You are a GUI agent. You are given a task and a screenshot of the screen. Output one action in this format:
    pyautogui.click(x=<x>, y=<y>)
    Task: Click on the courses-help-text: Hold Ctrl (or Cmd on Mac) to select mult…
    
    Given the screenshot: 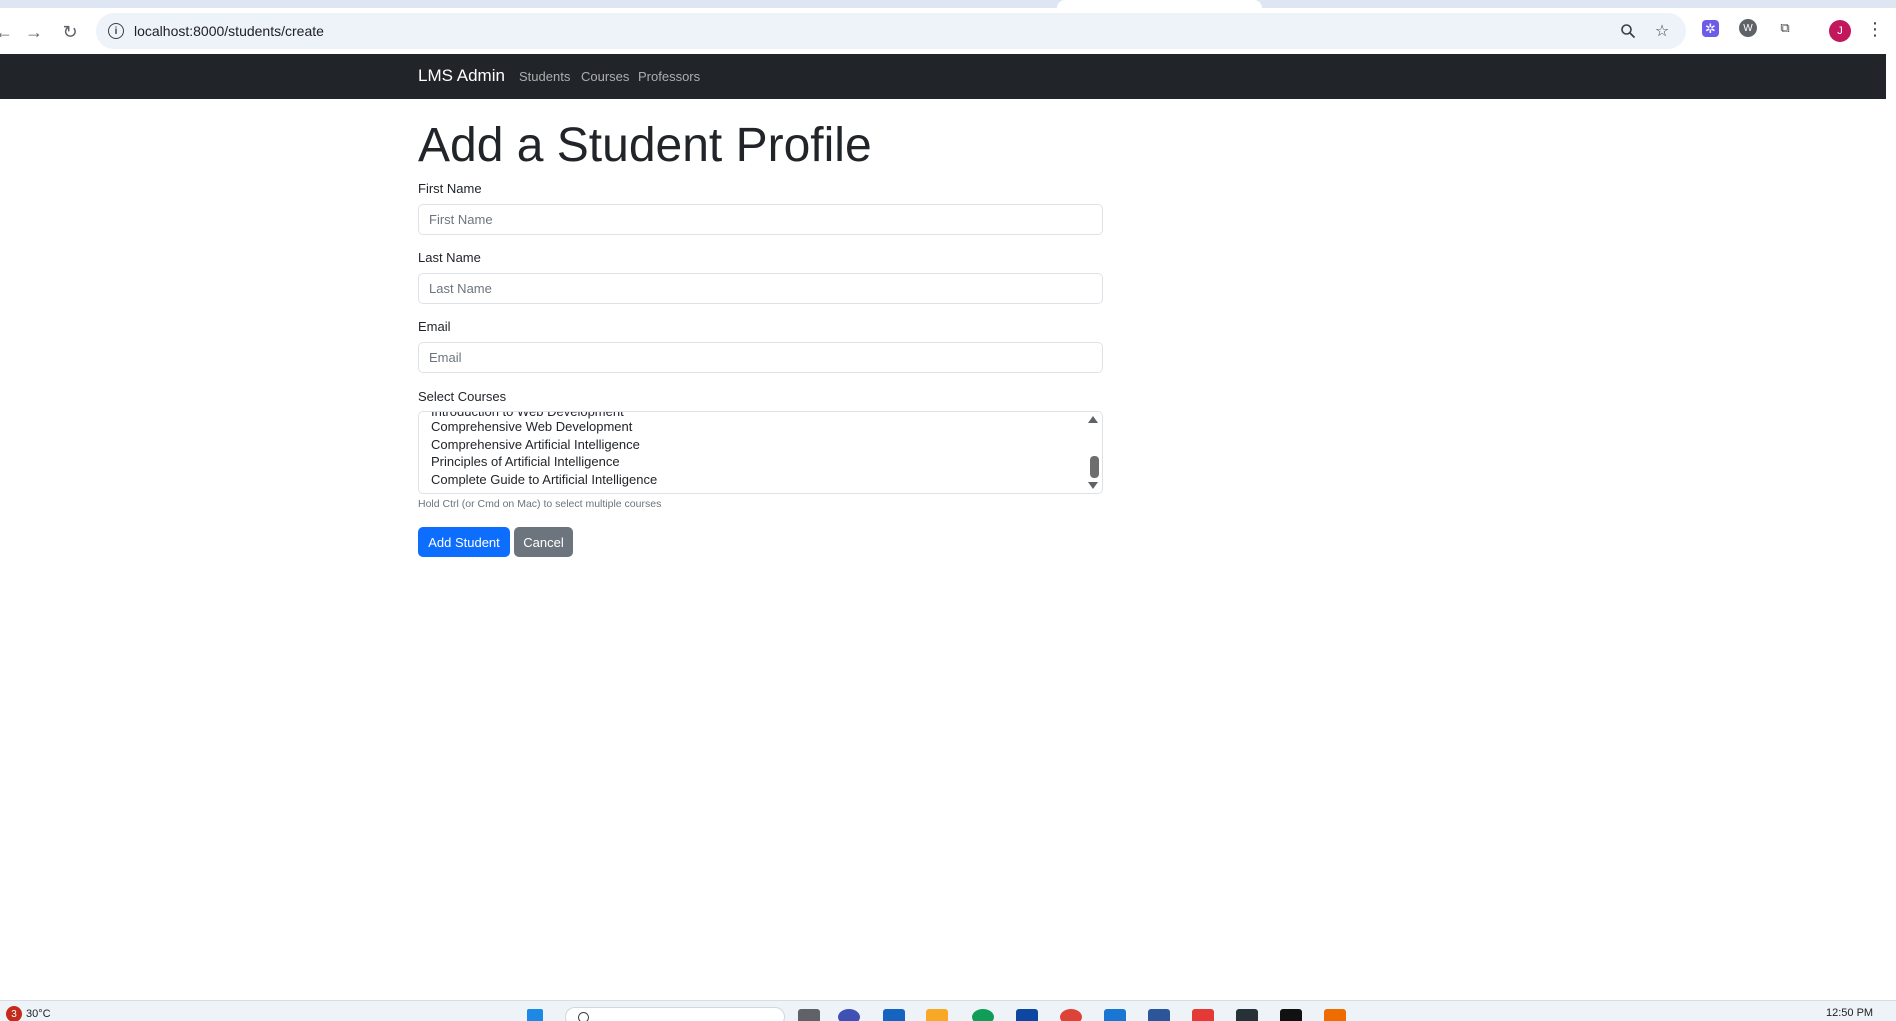 What is the action you would take?
    pyautogui.click(x=540, y=504)
    